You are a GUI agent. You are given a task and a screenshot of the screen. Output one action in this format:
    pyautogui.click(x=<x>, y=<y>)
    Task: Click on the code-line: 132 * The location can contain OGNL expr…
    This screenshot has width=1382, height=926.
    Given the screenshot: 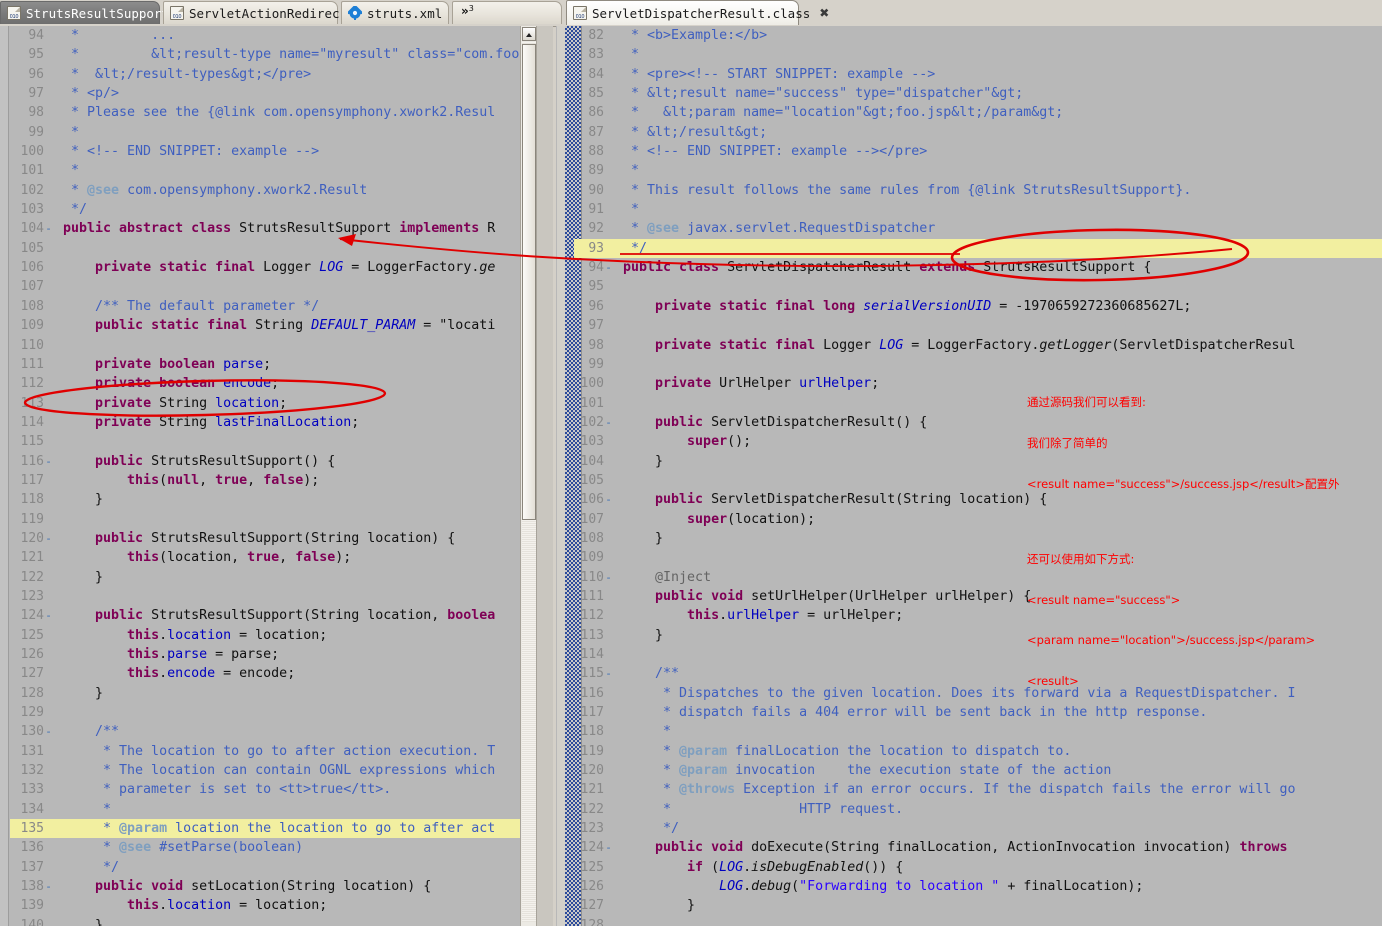 What is the action you would take?
    pyautogui.click(x=281, y=770)
    